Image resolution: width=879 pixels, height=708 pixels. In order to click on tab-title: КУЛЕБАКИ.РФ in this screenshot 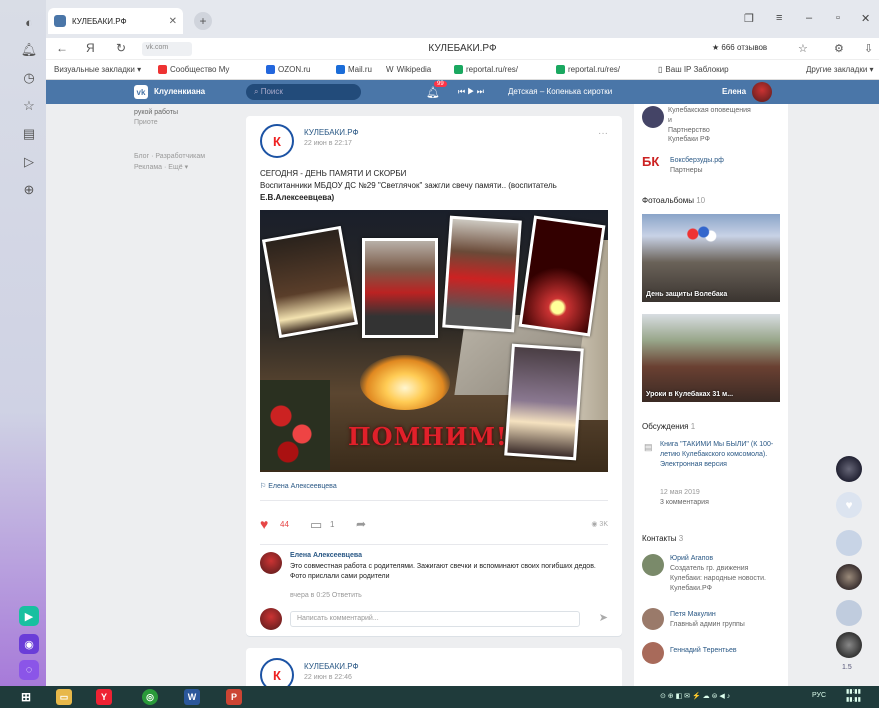, I will do `click(99, 21)`.